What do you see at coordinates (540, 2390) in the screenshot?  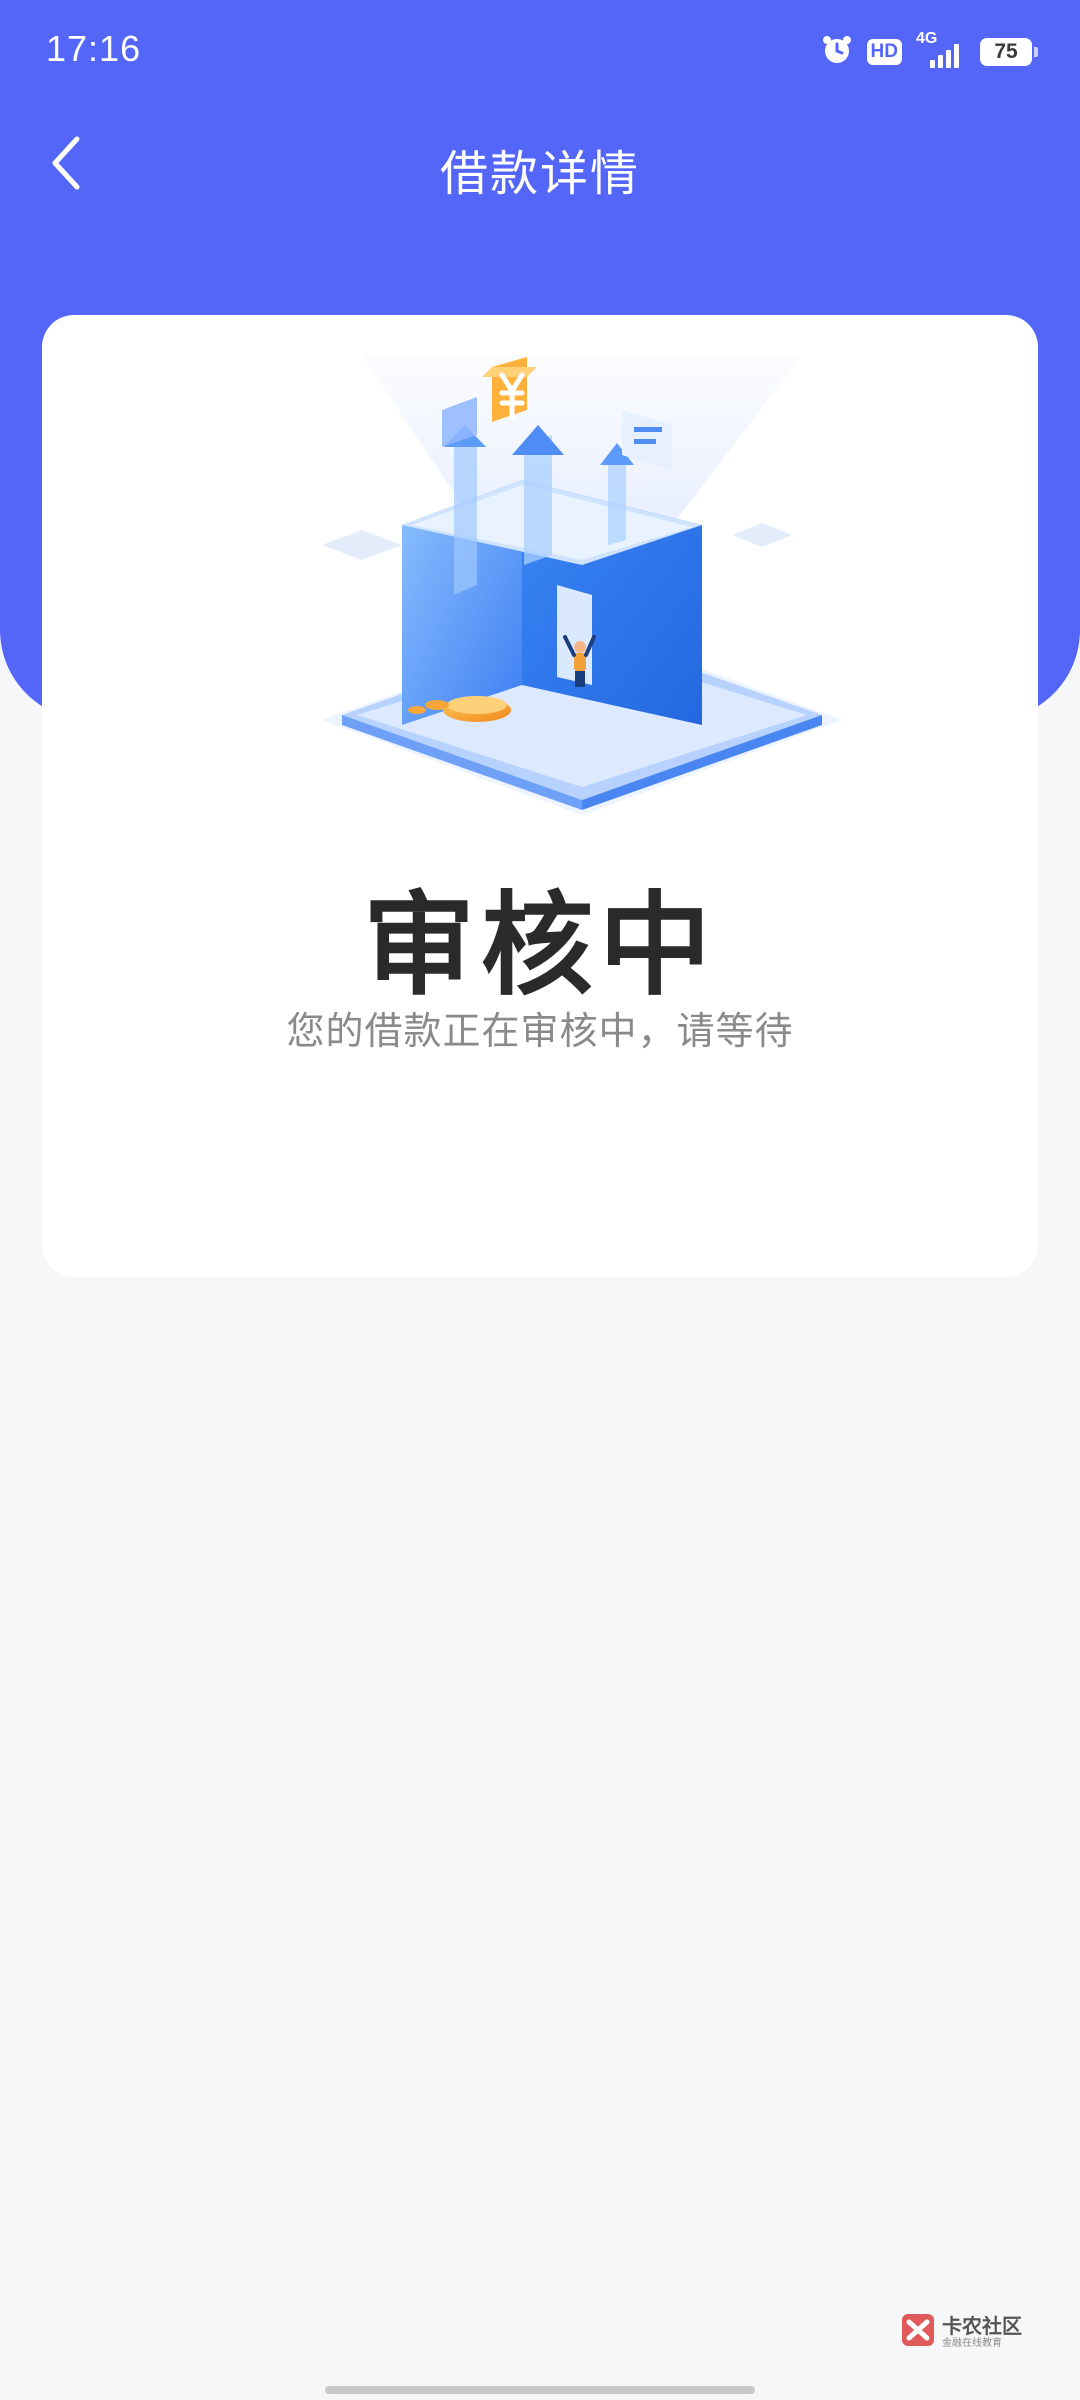 I see `home-indicator` at bounding box center [540, 2390].